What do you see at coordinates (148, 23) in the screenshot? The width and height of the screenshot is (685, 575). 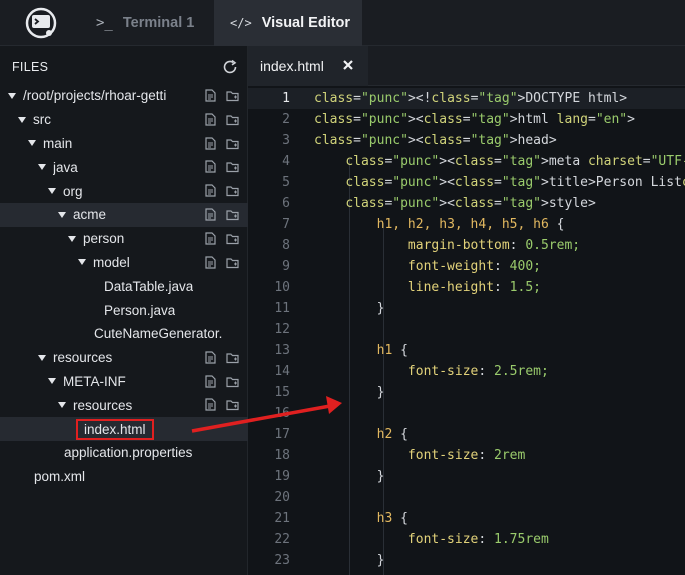 I see `tab-terminal: >_ Terminal 1` at bounding box center [148, 23].